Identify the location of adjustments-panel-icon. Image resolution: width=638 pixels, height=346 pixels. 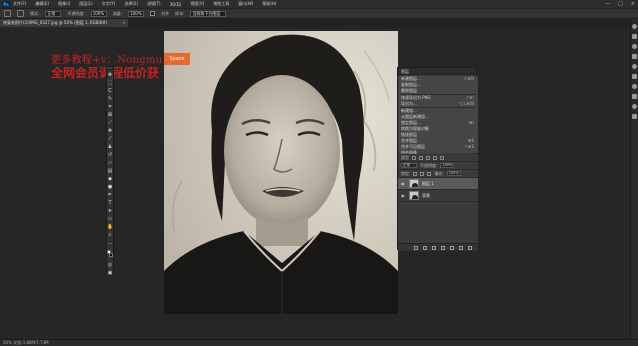
(634, 46).